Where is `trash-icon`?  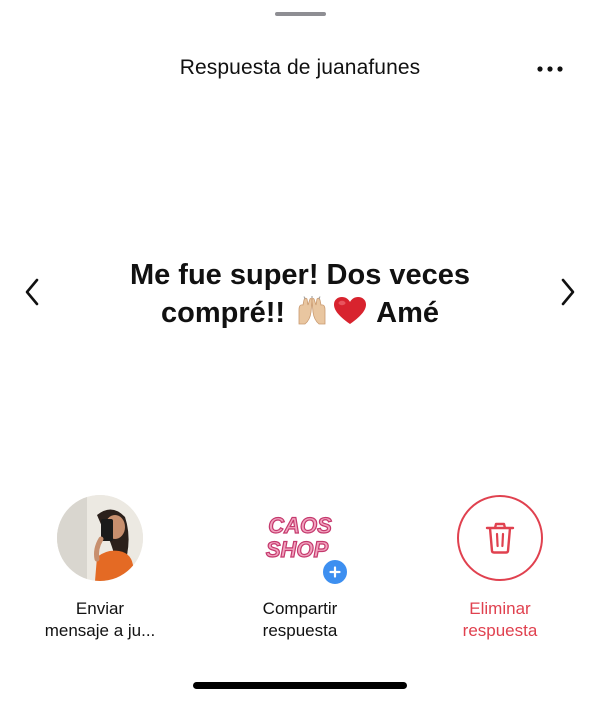
trash-icon is located at coordinates (500, 538).